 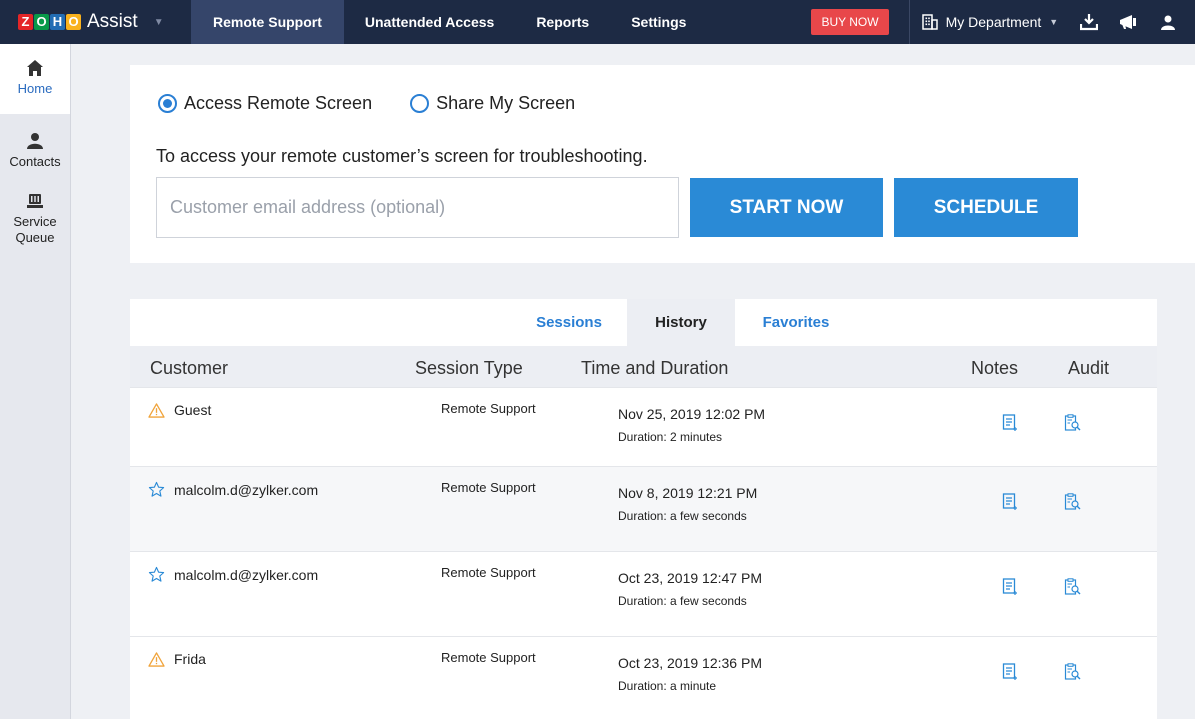 What do you see at coordinates (690, 663) in the screenshot?
I see `session-time: Oct 23, 2019 12:36 PM` at bounding box center [690, 663].